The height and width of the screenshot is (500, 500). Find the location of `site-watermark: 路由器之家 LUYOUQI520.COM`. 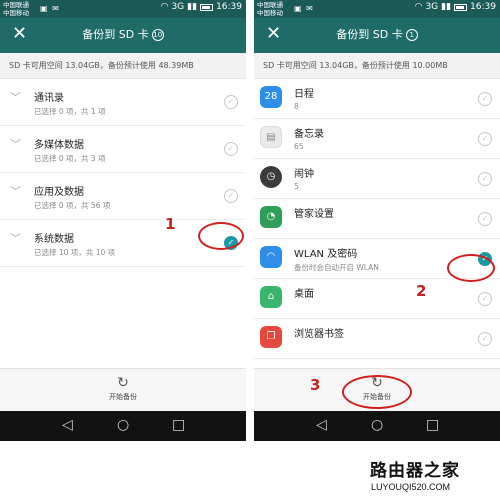

site-watermark: 路由器之家 LUYOUQI520.COM is located at coordinates (432, 476).